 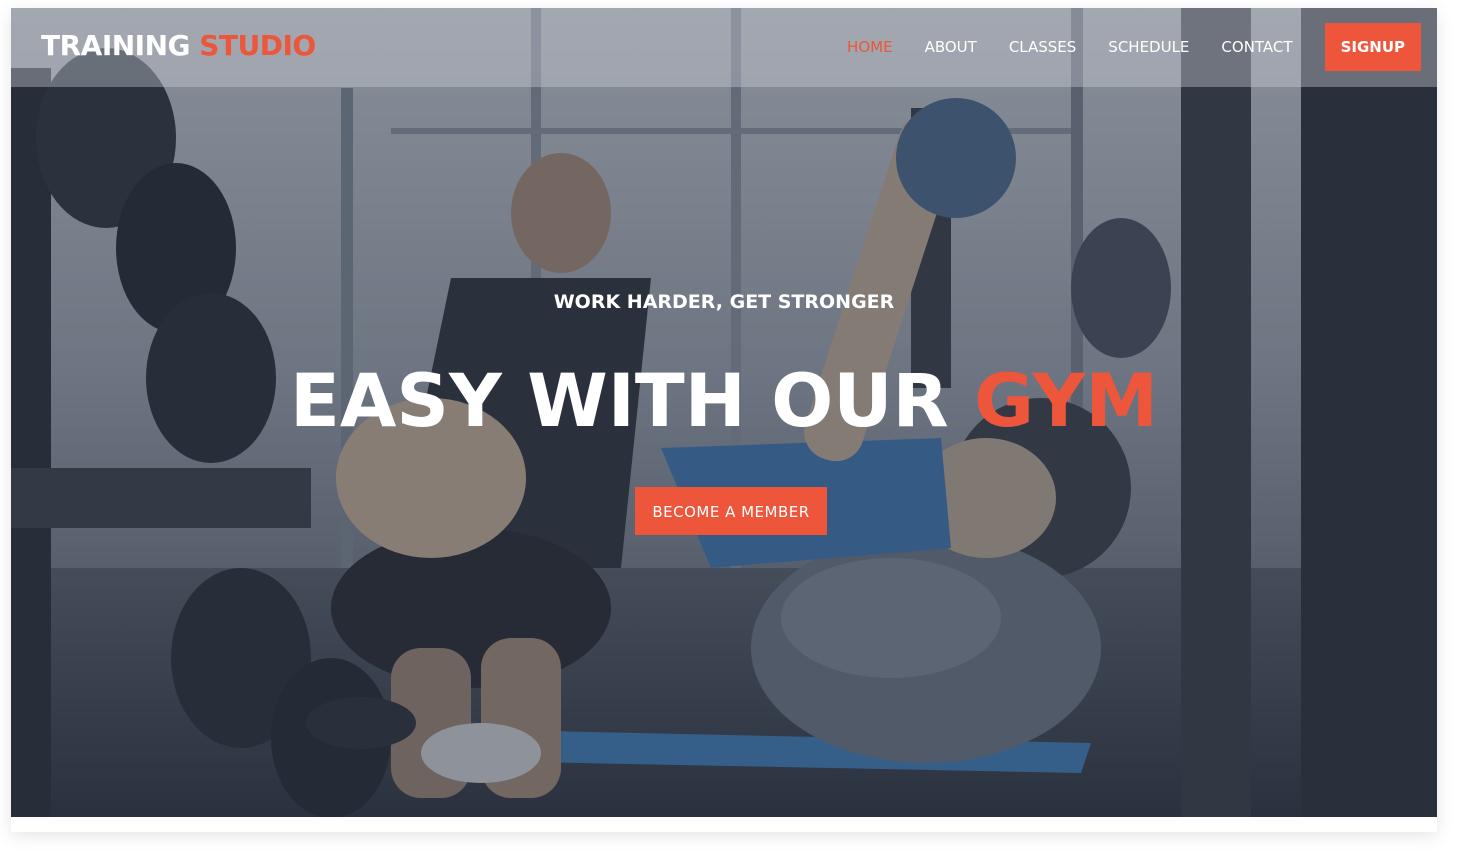 I want to click on nav-link-about: ABOUT, so click(x=951, y=47).